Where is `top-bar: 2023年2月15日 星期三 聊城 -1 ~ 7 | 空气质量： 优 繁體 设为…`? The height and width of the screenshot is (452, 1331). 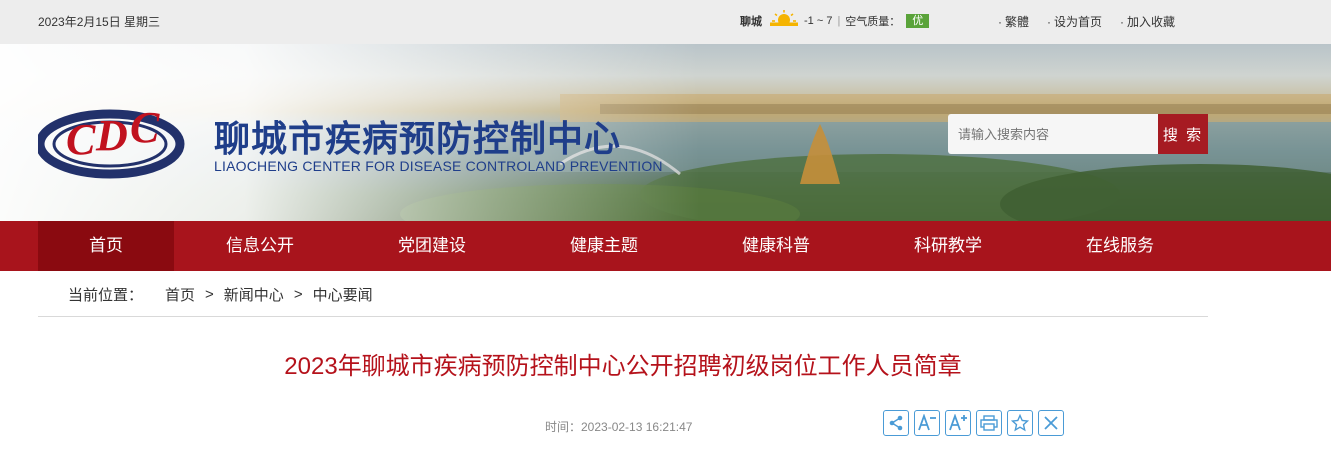
top-bar: 2023年2月15日 星期三 聊城 -1 ~ 7 | 空气质量： 优 繁體 设为… is located at coordinates (665, 22).